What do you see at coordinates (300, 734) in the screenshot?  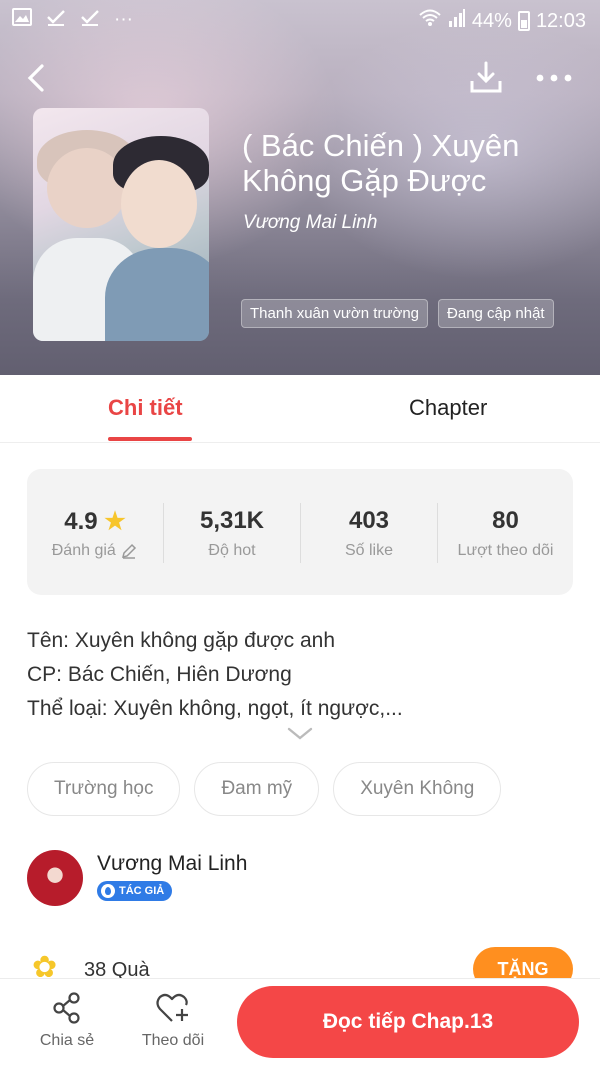 I see `expand-description-chevron-icon` at bounding box center [300, 734].